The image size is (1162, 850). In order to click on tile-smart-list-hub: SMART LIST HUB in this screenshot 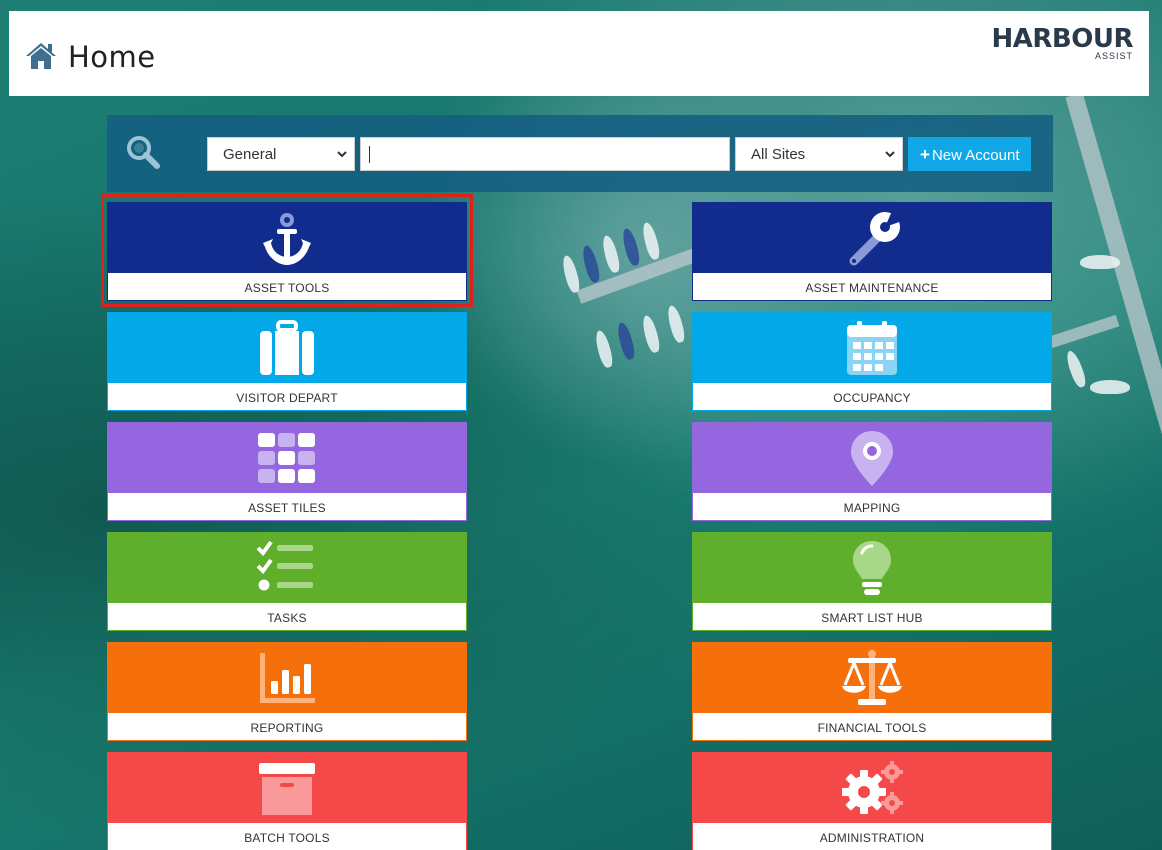, I will do `click(872, 581)`.